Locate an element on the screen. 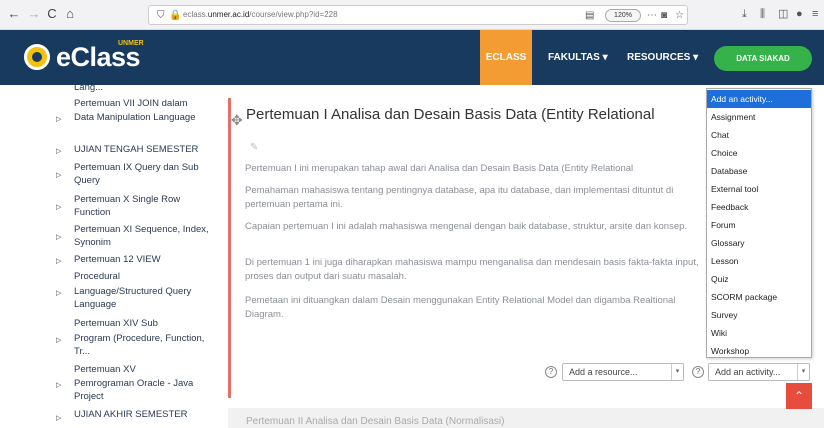  dropdown-option: Choice is located at coordinates (759, 153).